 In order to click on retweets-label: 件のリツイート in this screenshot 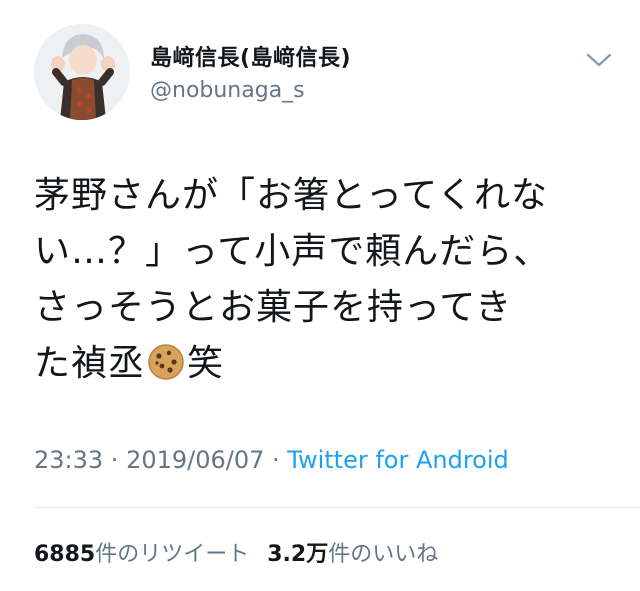, I will do `click(172, 554)`.